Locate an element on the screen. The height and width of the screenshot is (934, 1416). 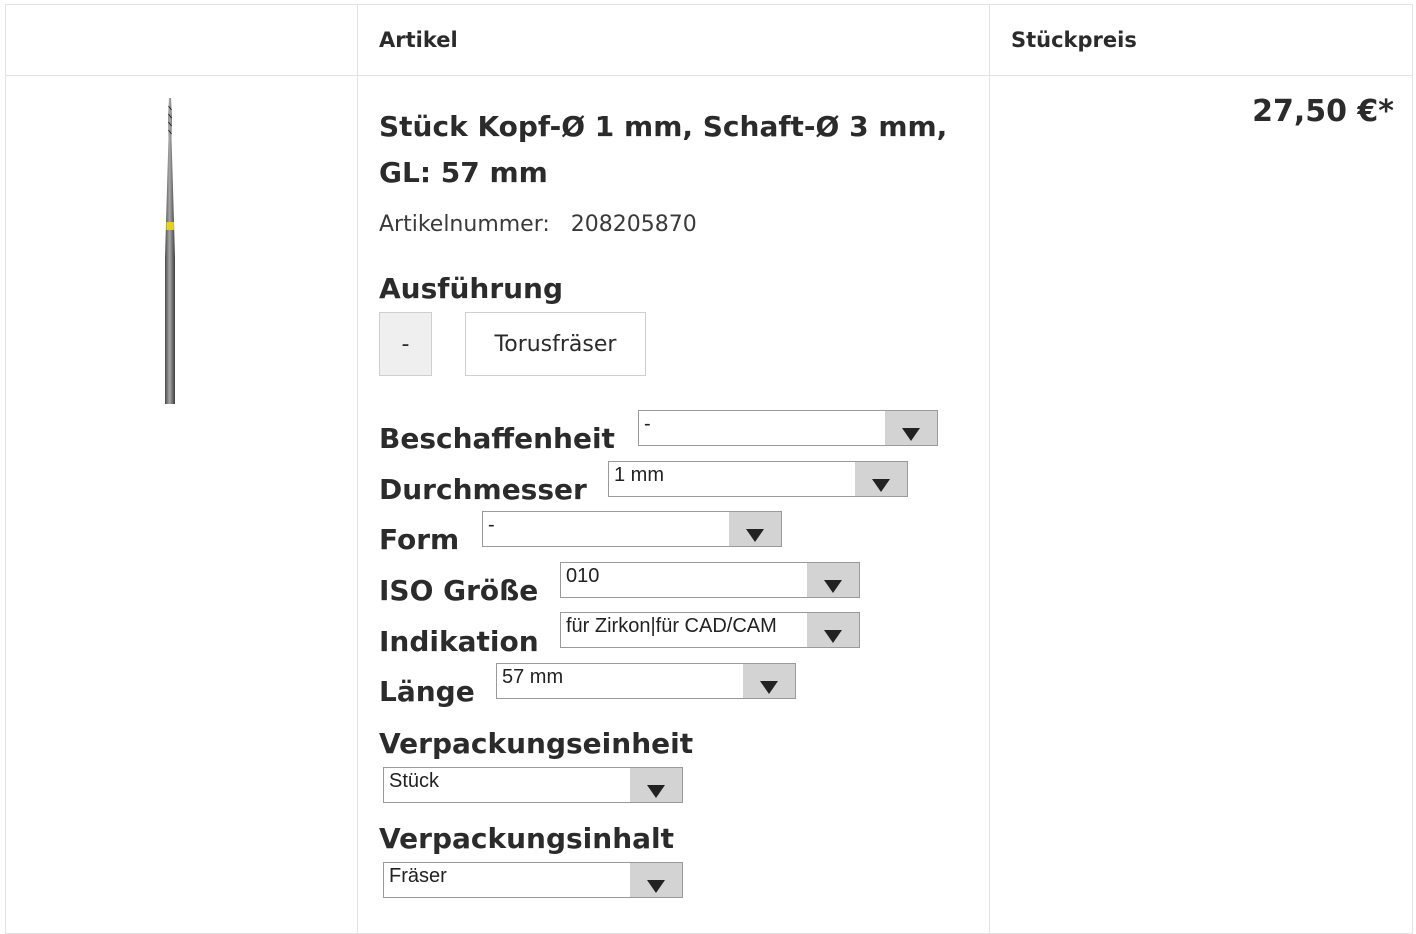
durchmesser-label: Durchmesser is located at coordinates (483, 489).